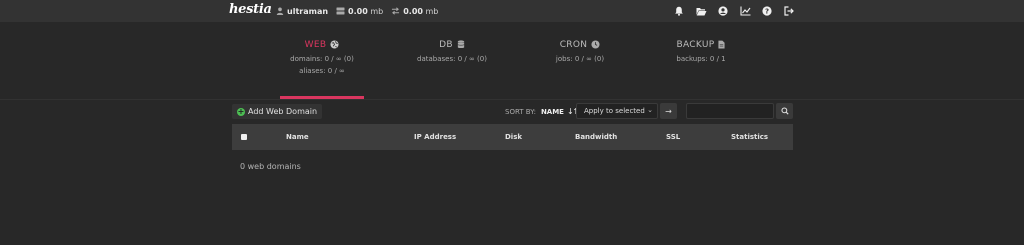  Describe the element at coordinates (701, 67) in the screenshot. I see `tab-backup: BACKUP backups: 0 / 1` at that location.